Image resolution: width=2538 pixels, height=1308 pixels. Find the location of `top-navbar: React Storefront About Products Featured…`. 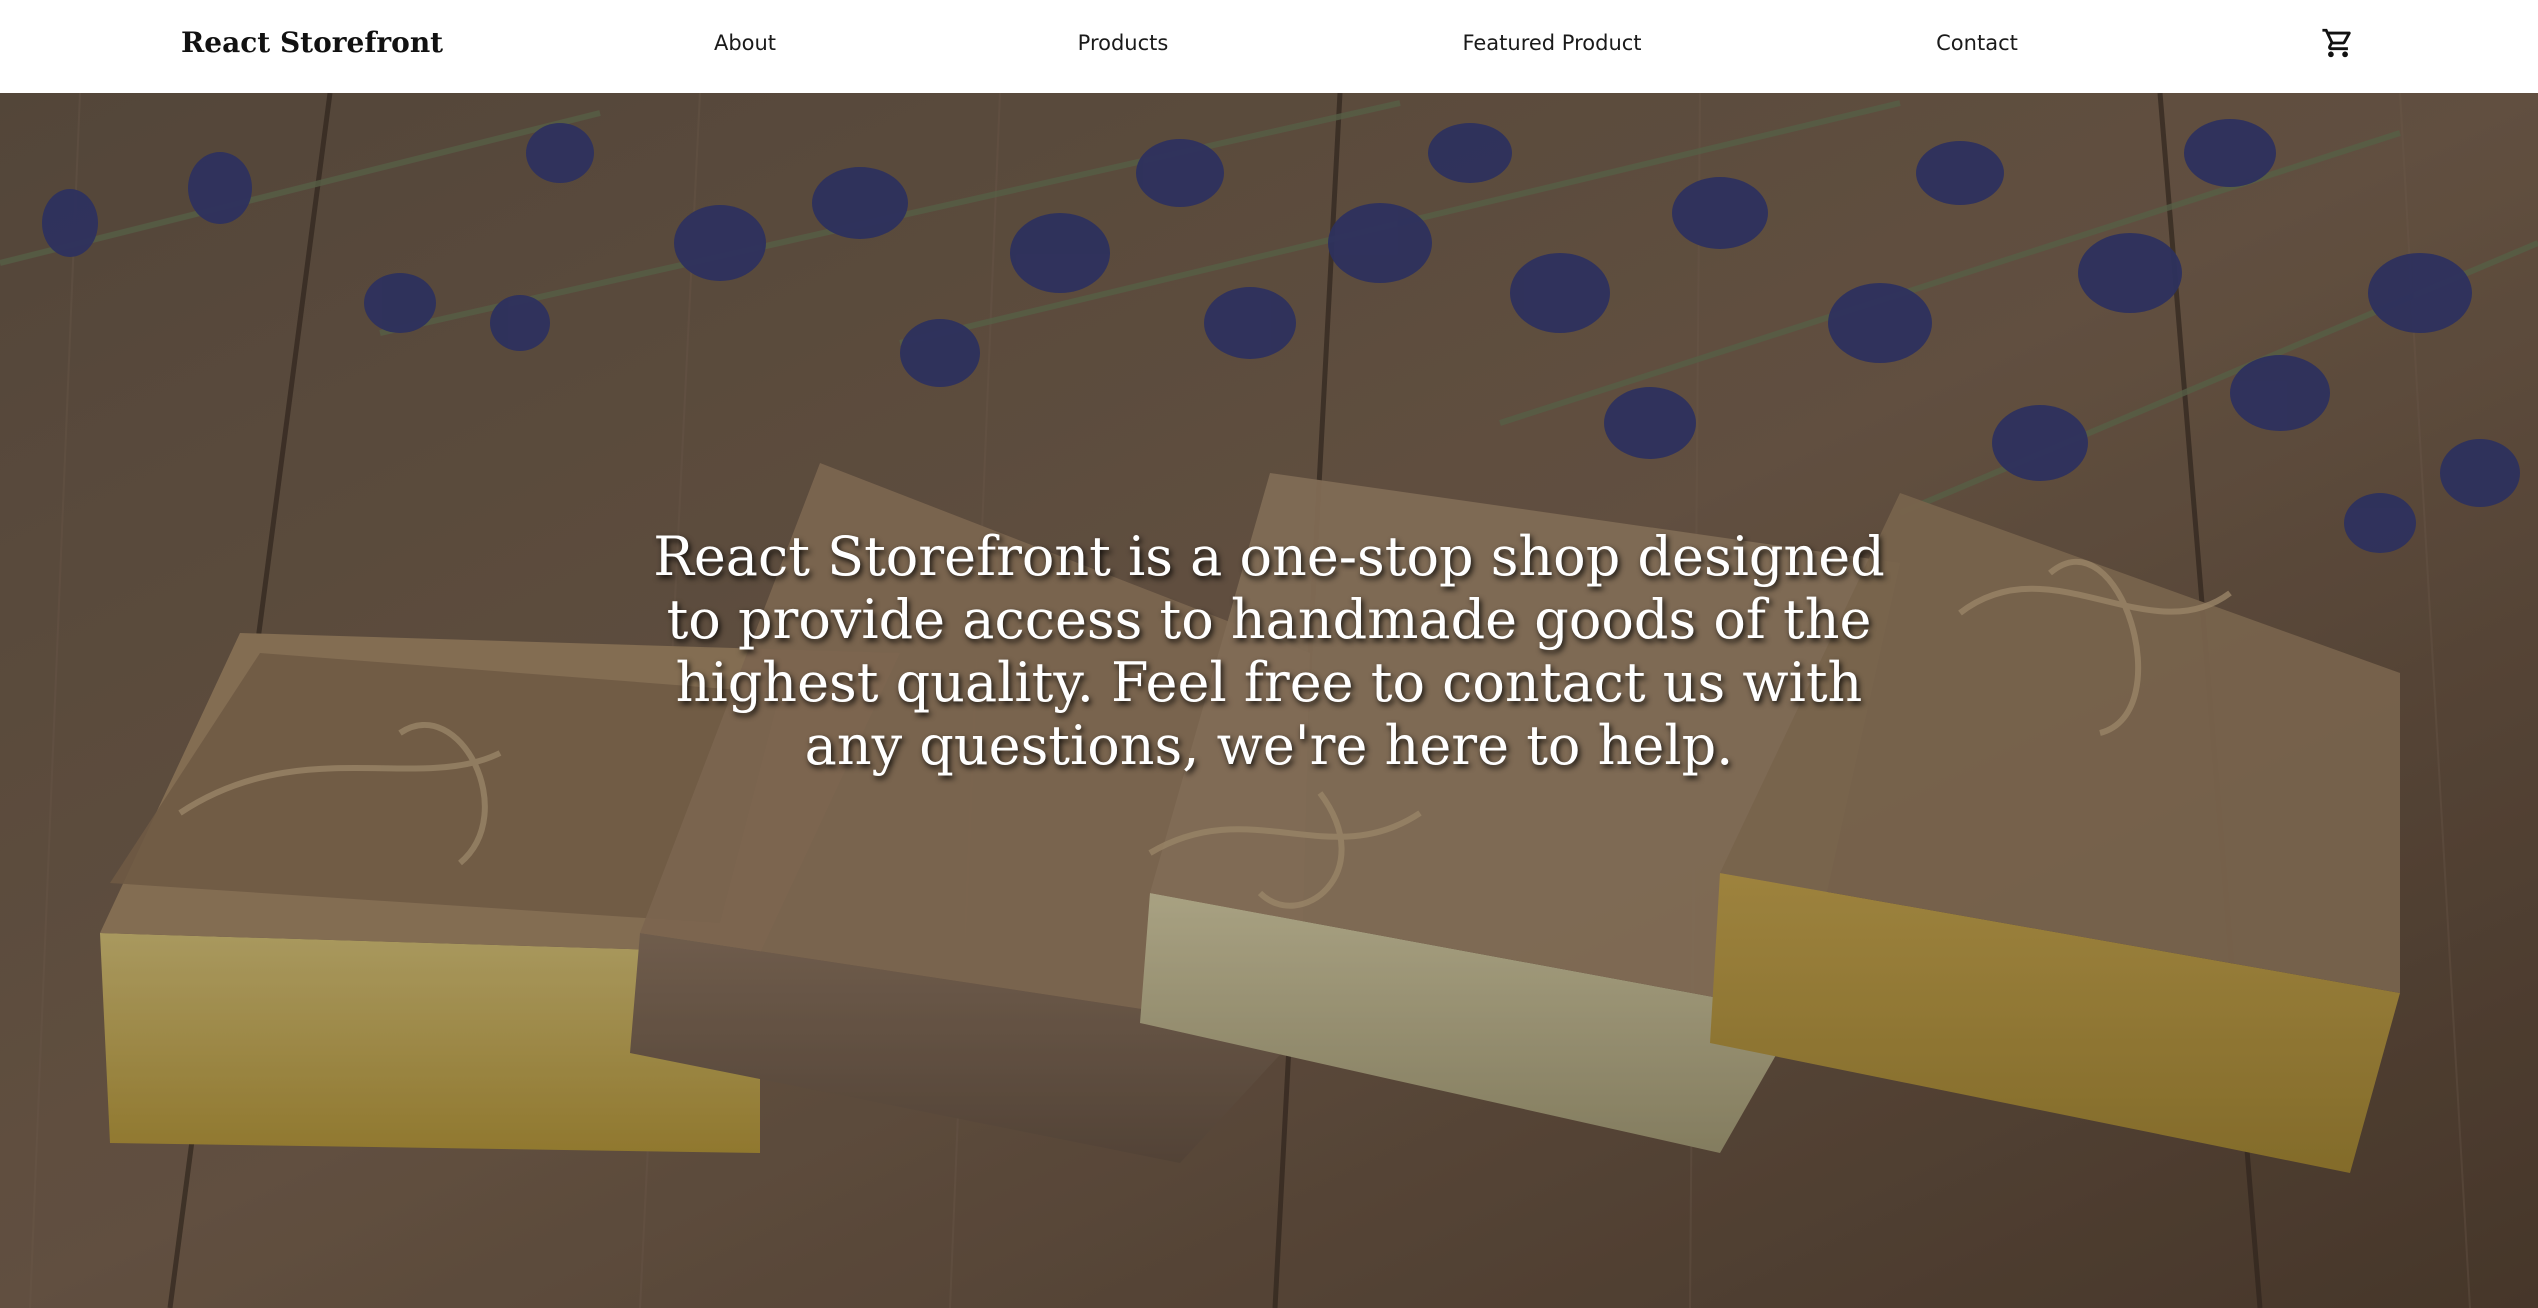

top-navbar: React Storefront About Products Featured… is located at coordinates (1269, 46).